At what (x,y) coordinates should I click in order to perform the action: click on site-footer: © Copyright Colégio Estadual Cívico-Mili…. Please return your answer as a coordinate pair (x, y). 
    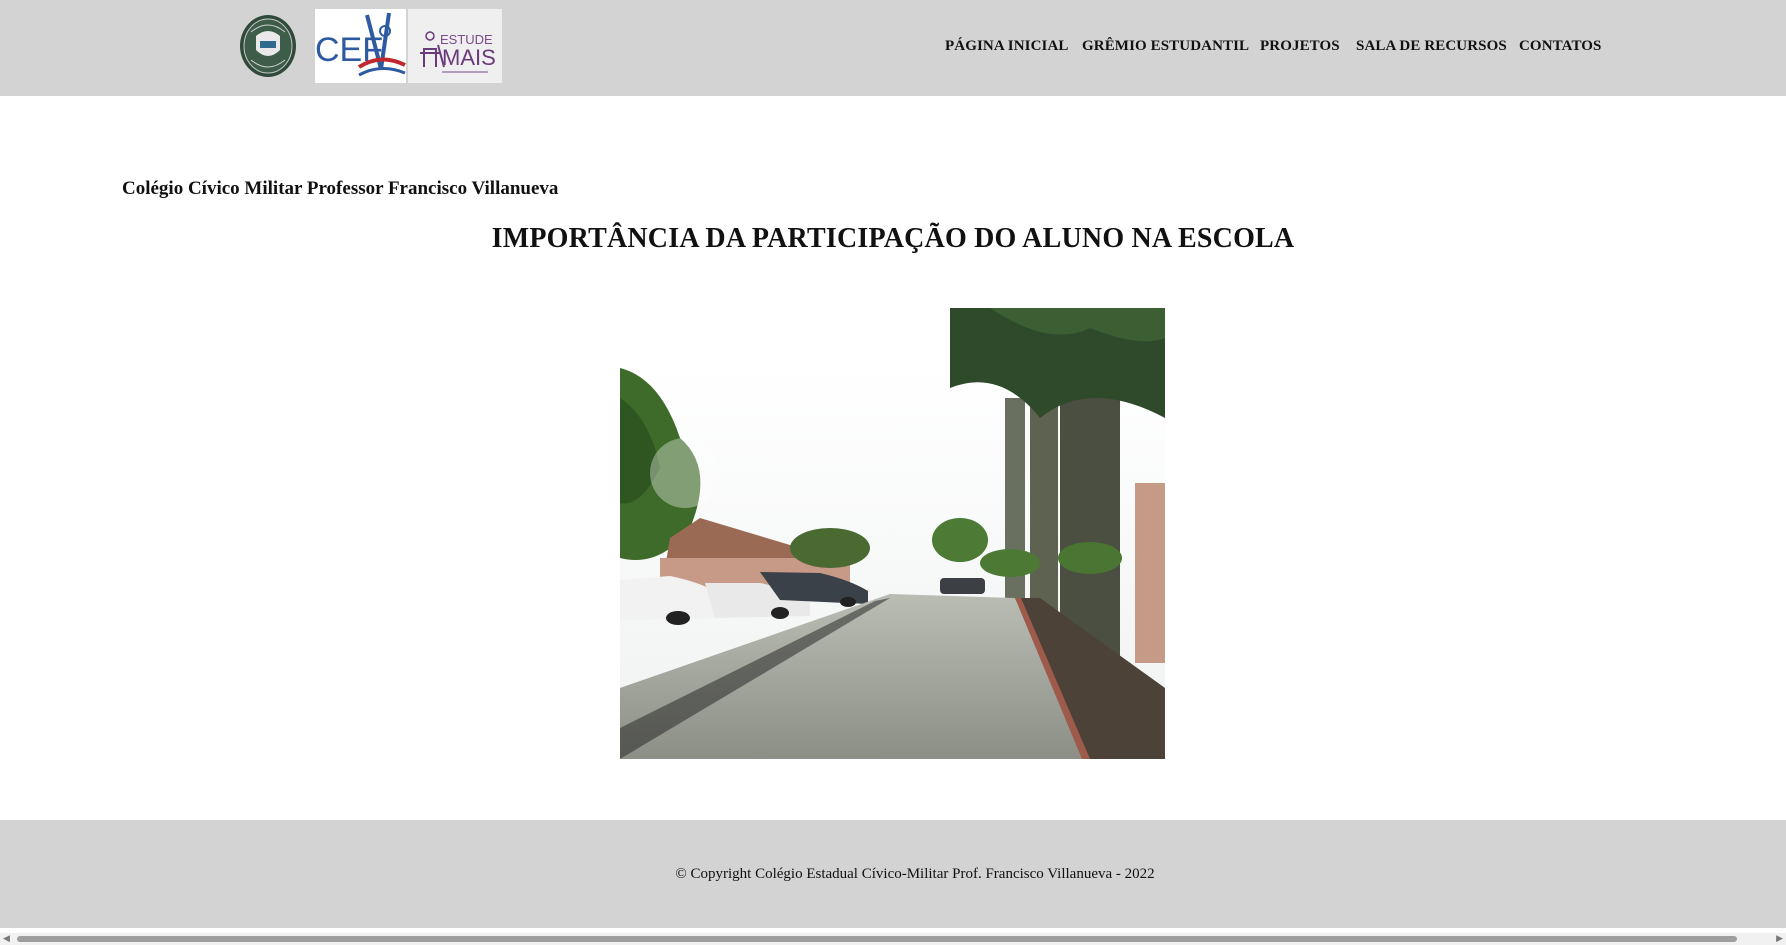
    Looking at the image, I should click on (893, 874).